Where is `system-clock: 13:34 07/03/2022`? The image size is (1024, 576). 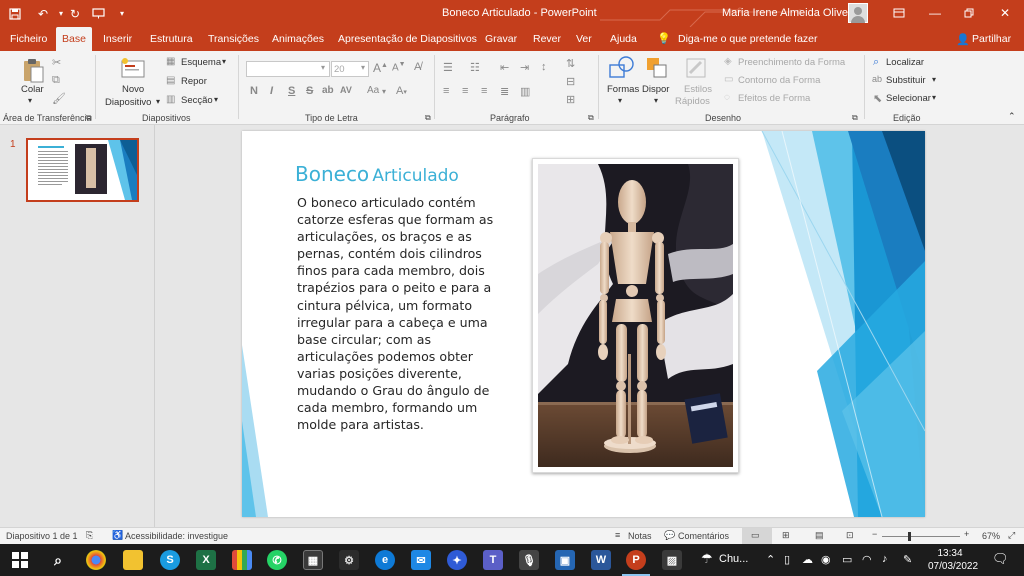
system-clock: 13:34 07/03/2022 is located at coordinates (953, 560).